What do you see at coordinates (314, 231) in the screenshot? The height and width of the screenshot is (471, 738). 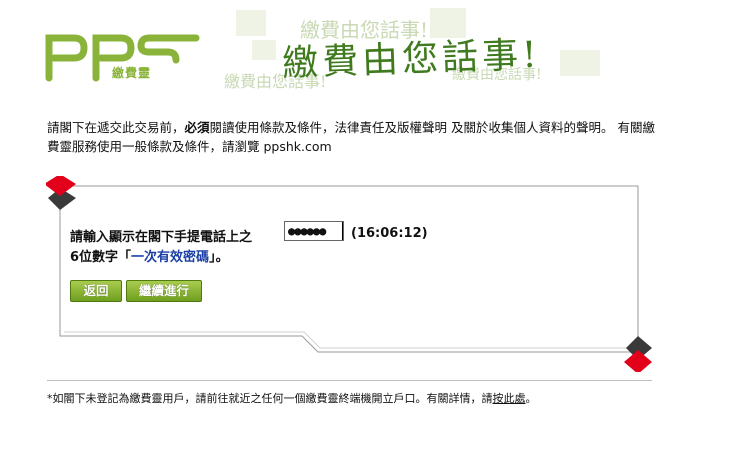 I see `otp-password-field: ●●●●●●` at bounding box center [314, 231].